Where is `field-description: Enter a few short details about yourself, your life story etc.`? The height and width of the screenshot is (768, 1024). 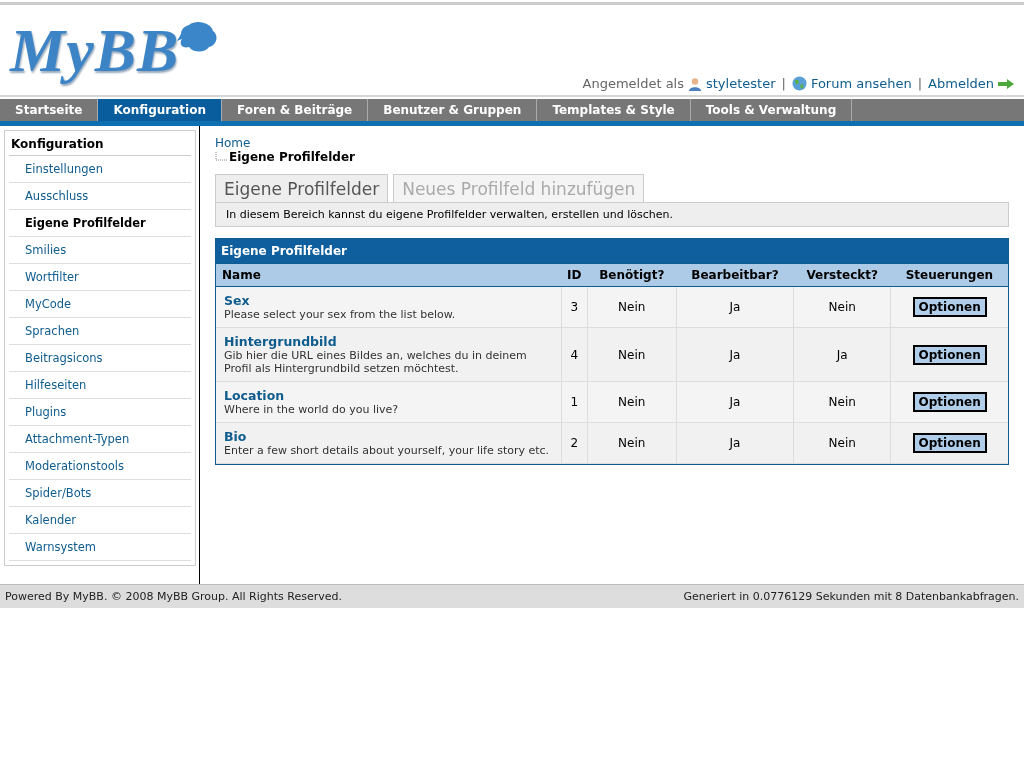
field-description: Enter a few short details about yourself, your life story etc. is located at coordinates (387, 450).